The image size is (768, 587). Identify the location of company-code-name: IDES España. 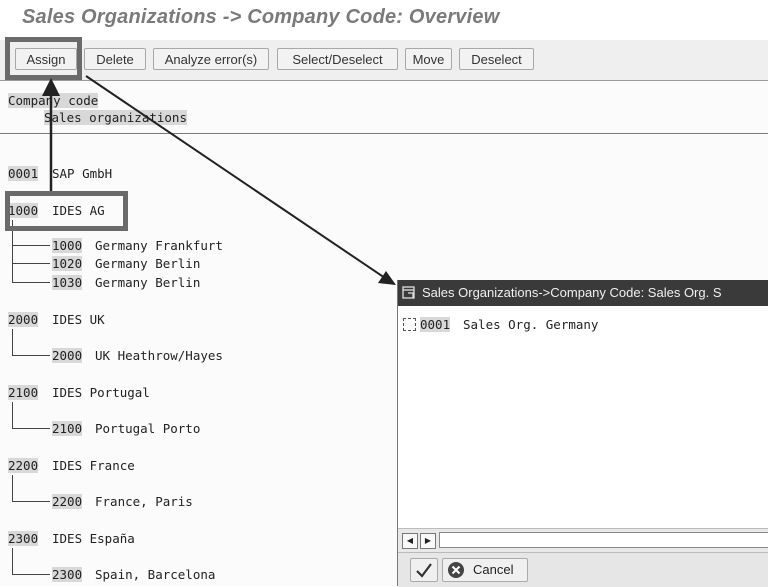
(93, 538).